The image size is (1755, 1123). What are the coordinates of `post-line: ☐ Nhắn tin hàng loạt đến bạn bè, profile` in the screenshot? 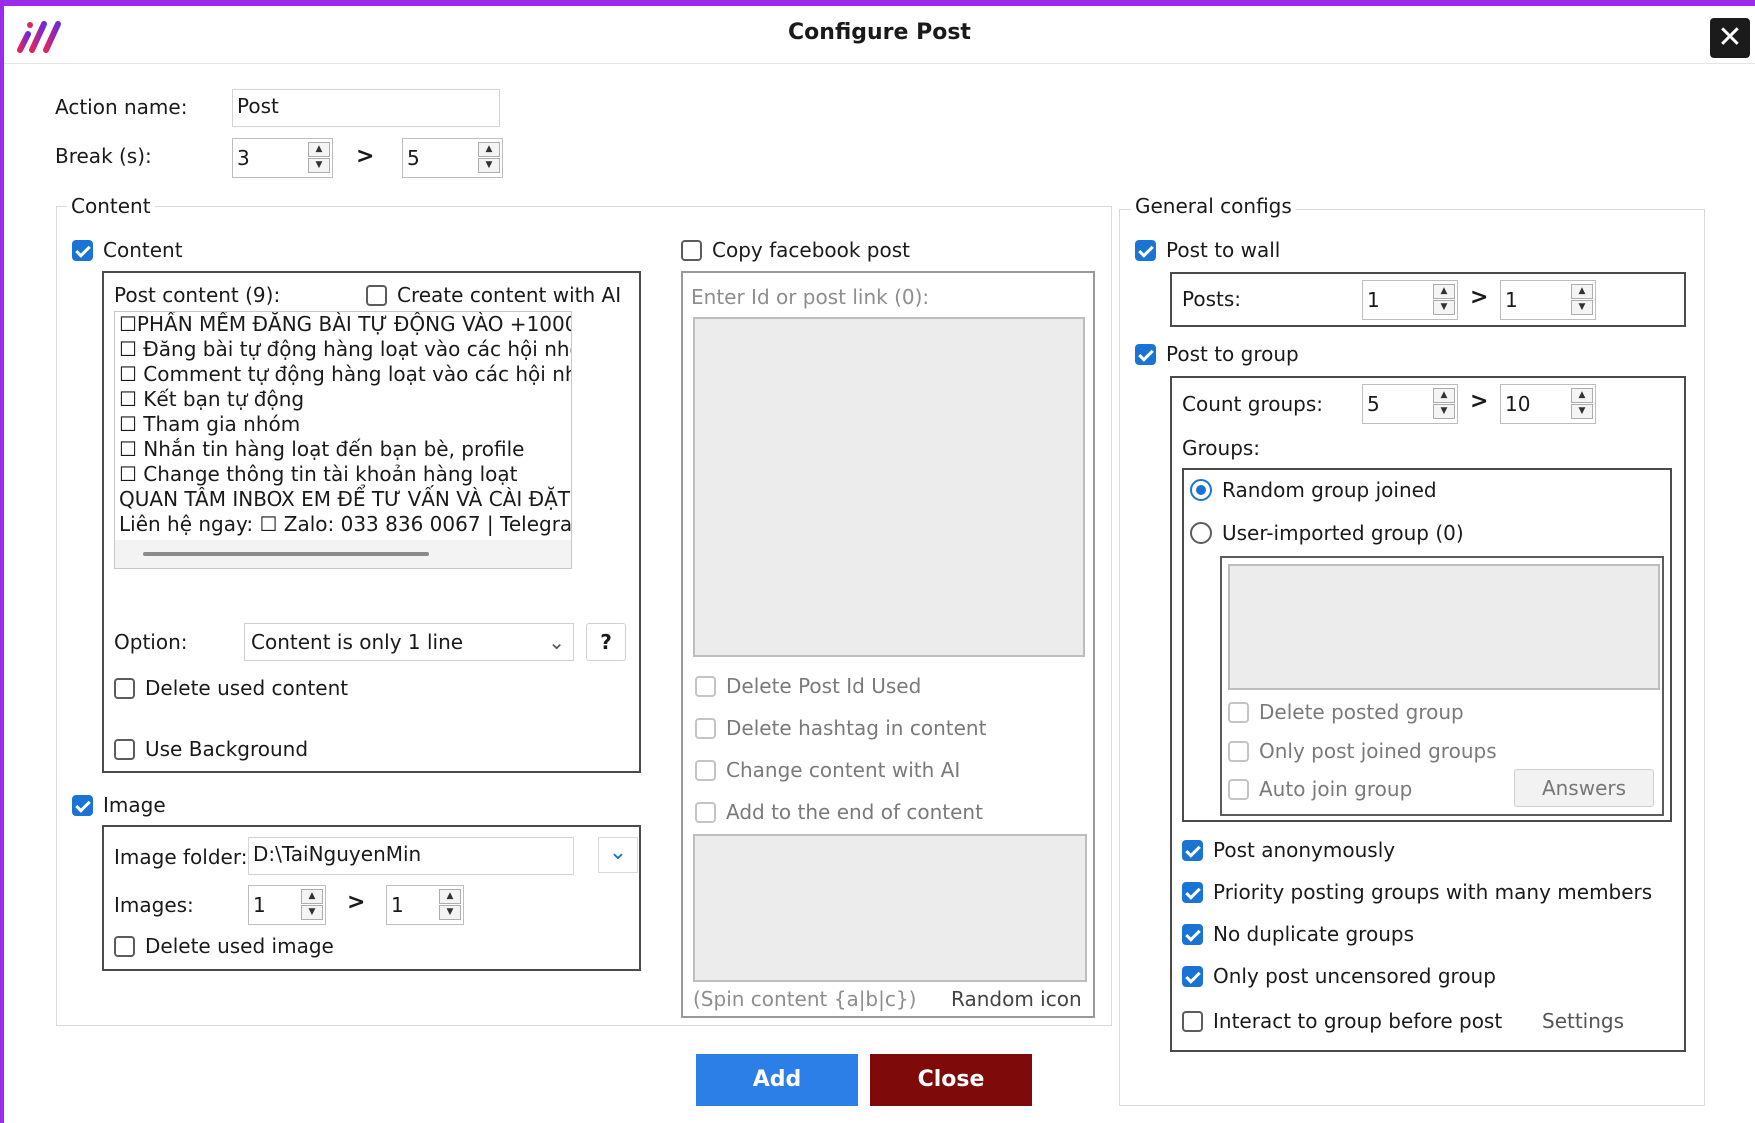 It's located at (322, 449).